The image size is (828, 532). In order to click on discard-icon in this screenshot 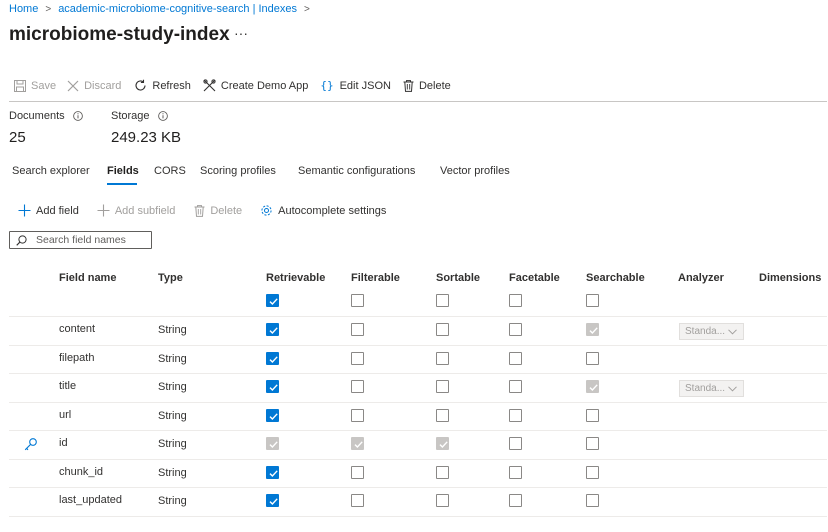, I will do `click(73, 85)`.